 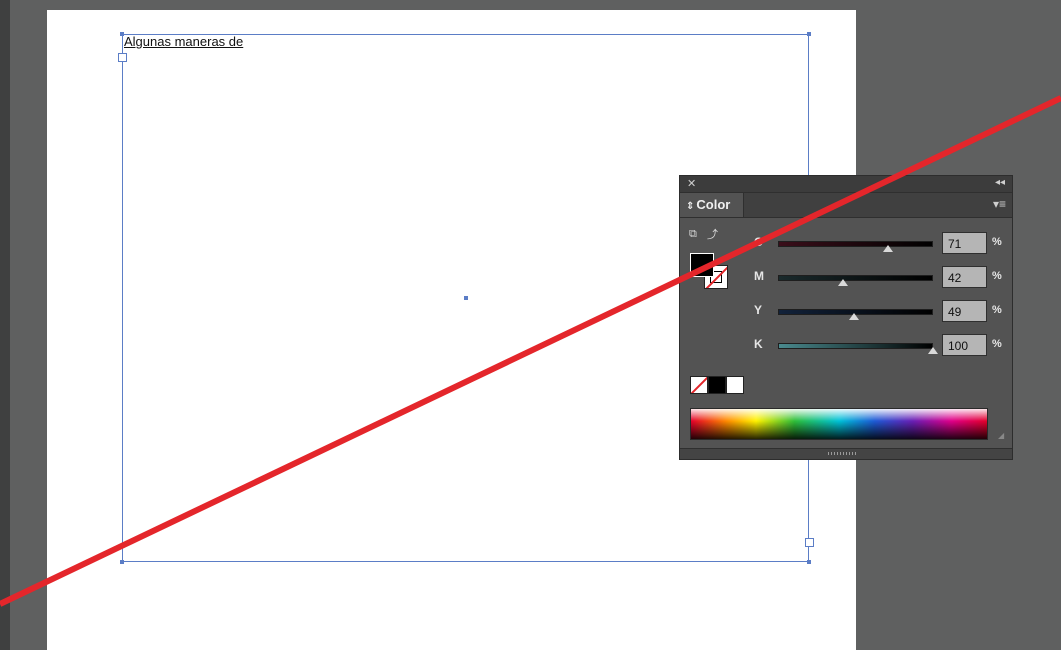 What do you see at coordinates (28, 325) in the screenshot?
I see `pasteboard-left` at bounding box center [28, 325].